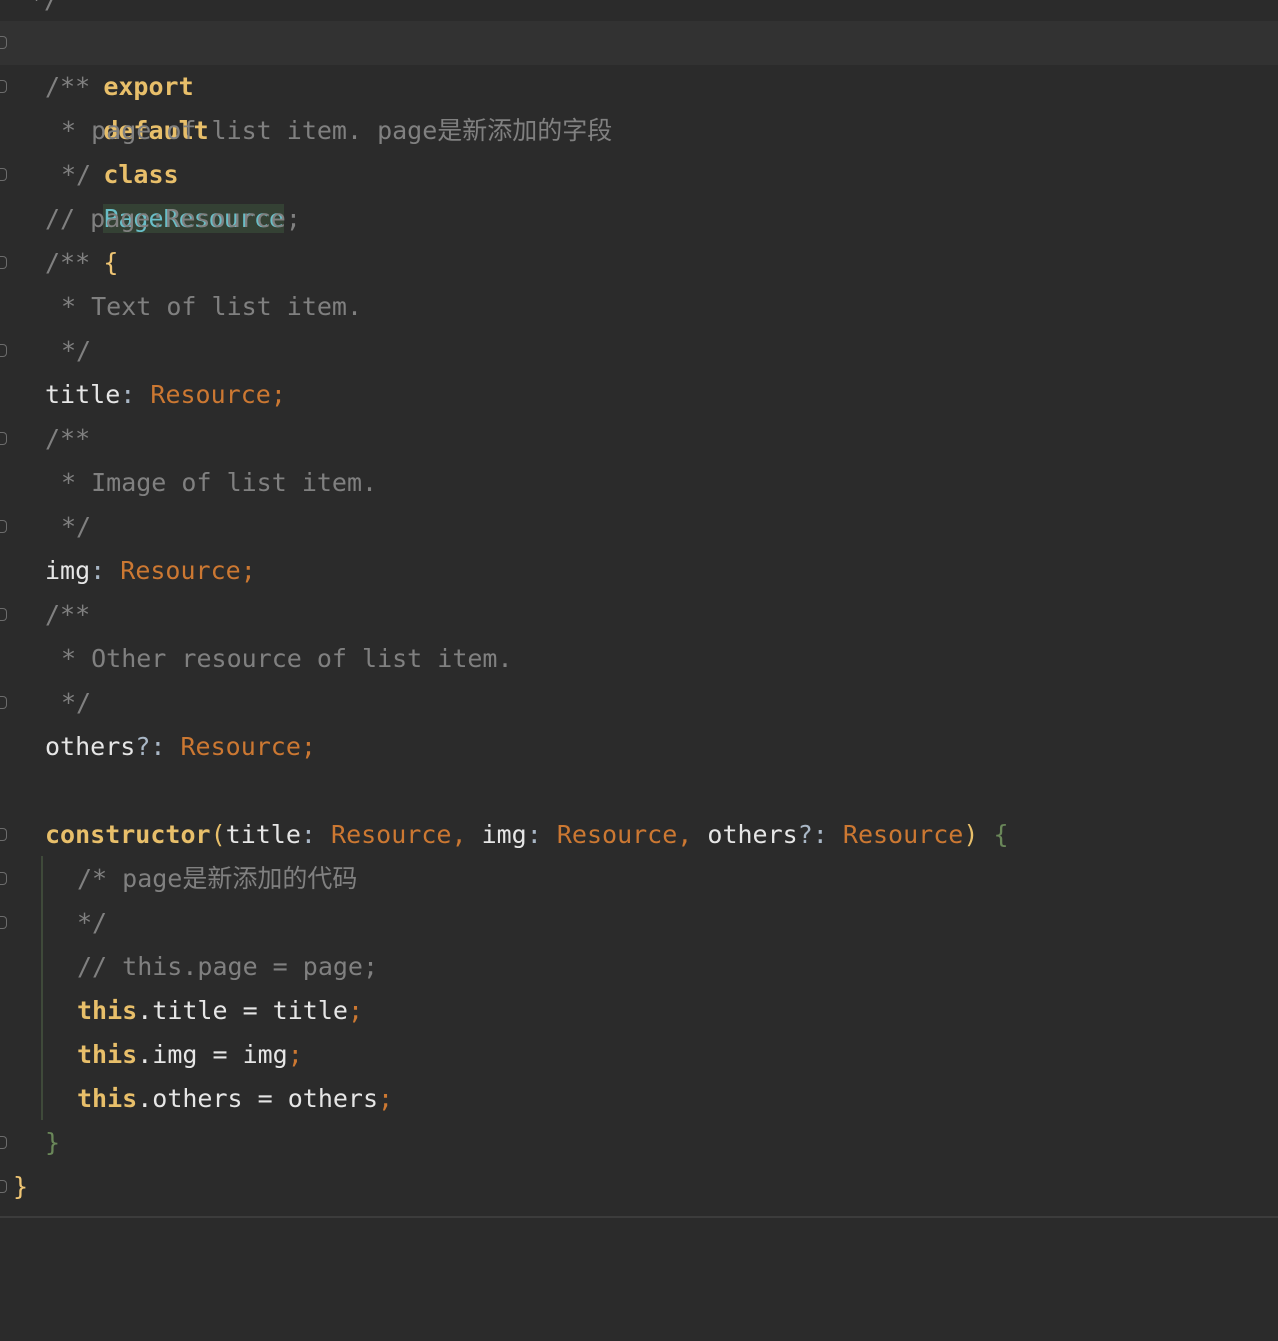 This screenshot has height=1341, width=1278. Describe the element at coordinates (639, 131) in the screenshot. I see `code-line: * page of list item. page是新添加的字段` at that location.